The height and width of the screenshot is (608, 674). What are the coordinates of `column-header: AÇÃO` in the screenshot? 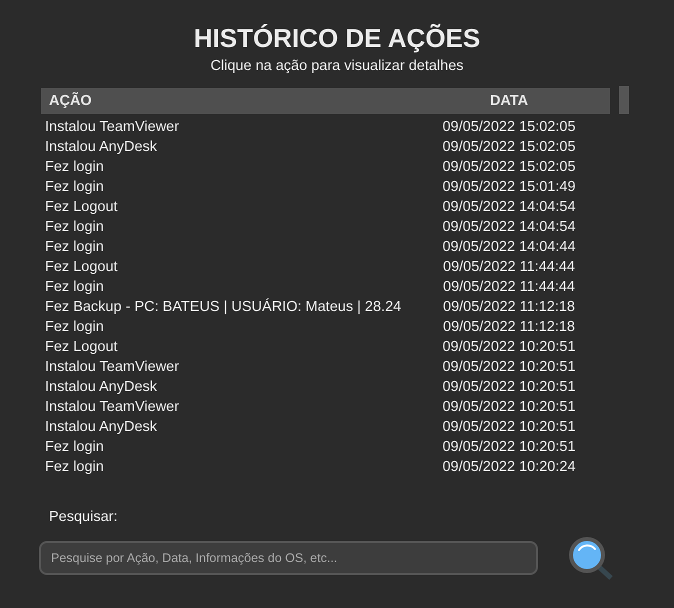 It's located at (70, 101).